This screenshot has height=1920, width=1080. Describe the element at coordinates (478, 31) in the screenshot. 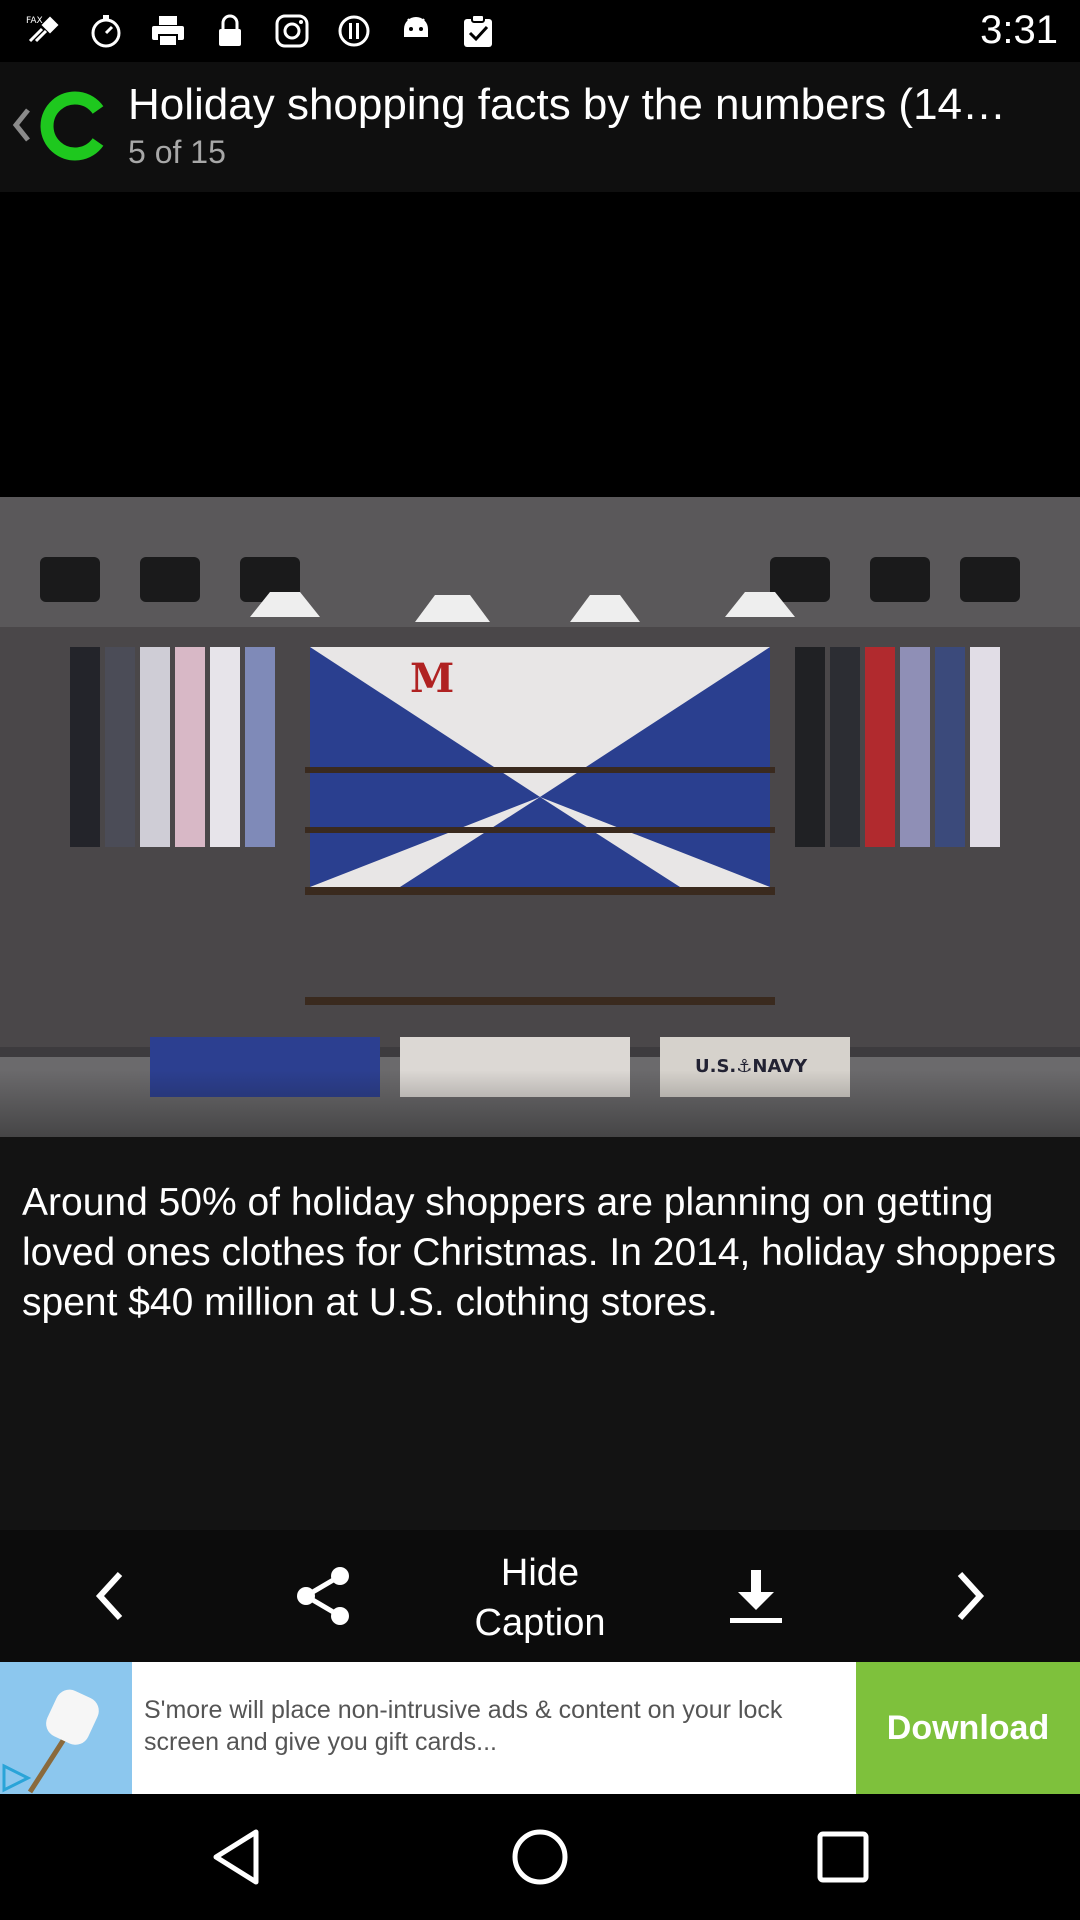

I see `clipboard-check-icon` at that location.